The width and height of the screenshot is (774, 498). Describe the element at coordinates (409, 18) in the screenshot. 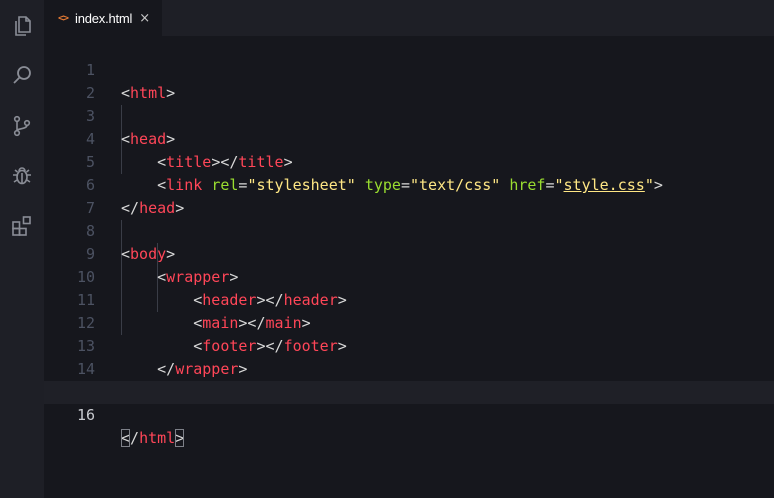

I see `tab-bar: <> index.html ×` at that location.